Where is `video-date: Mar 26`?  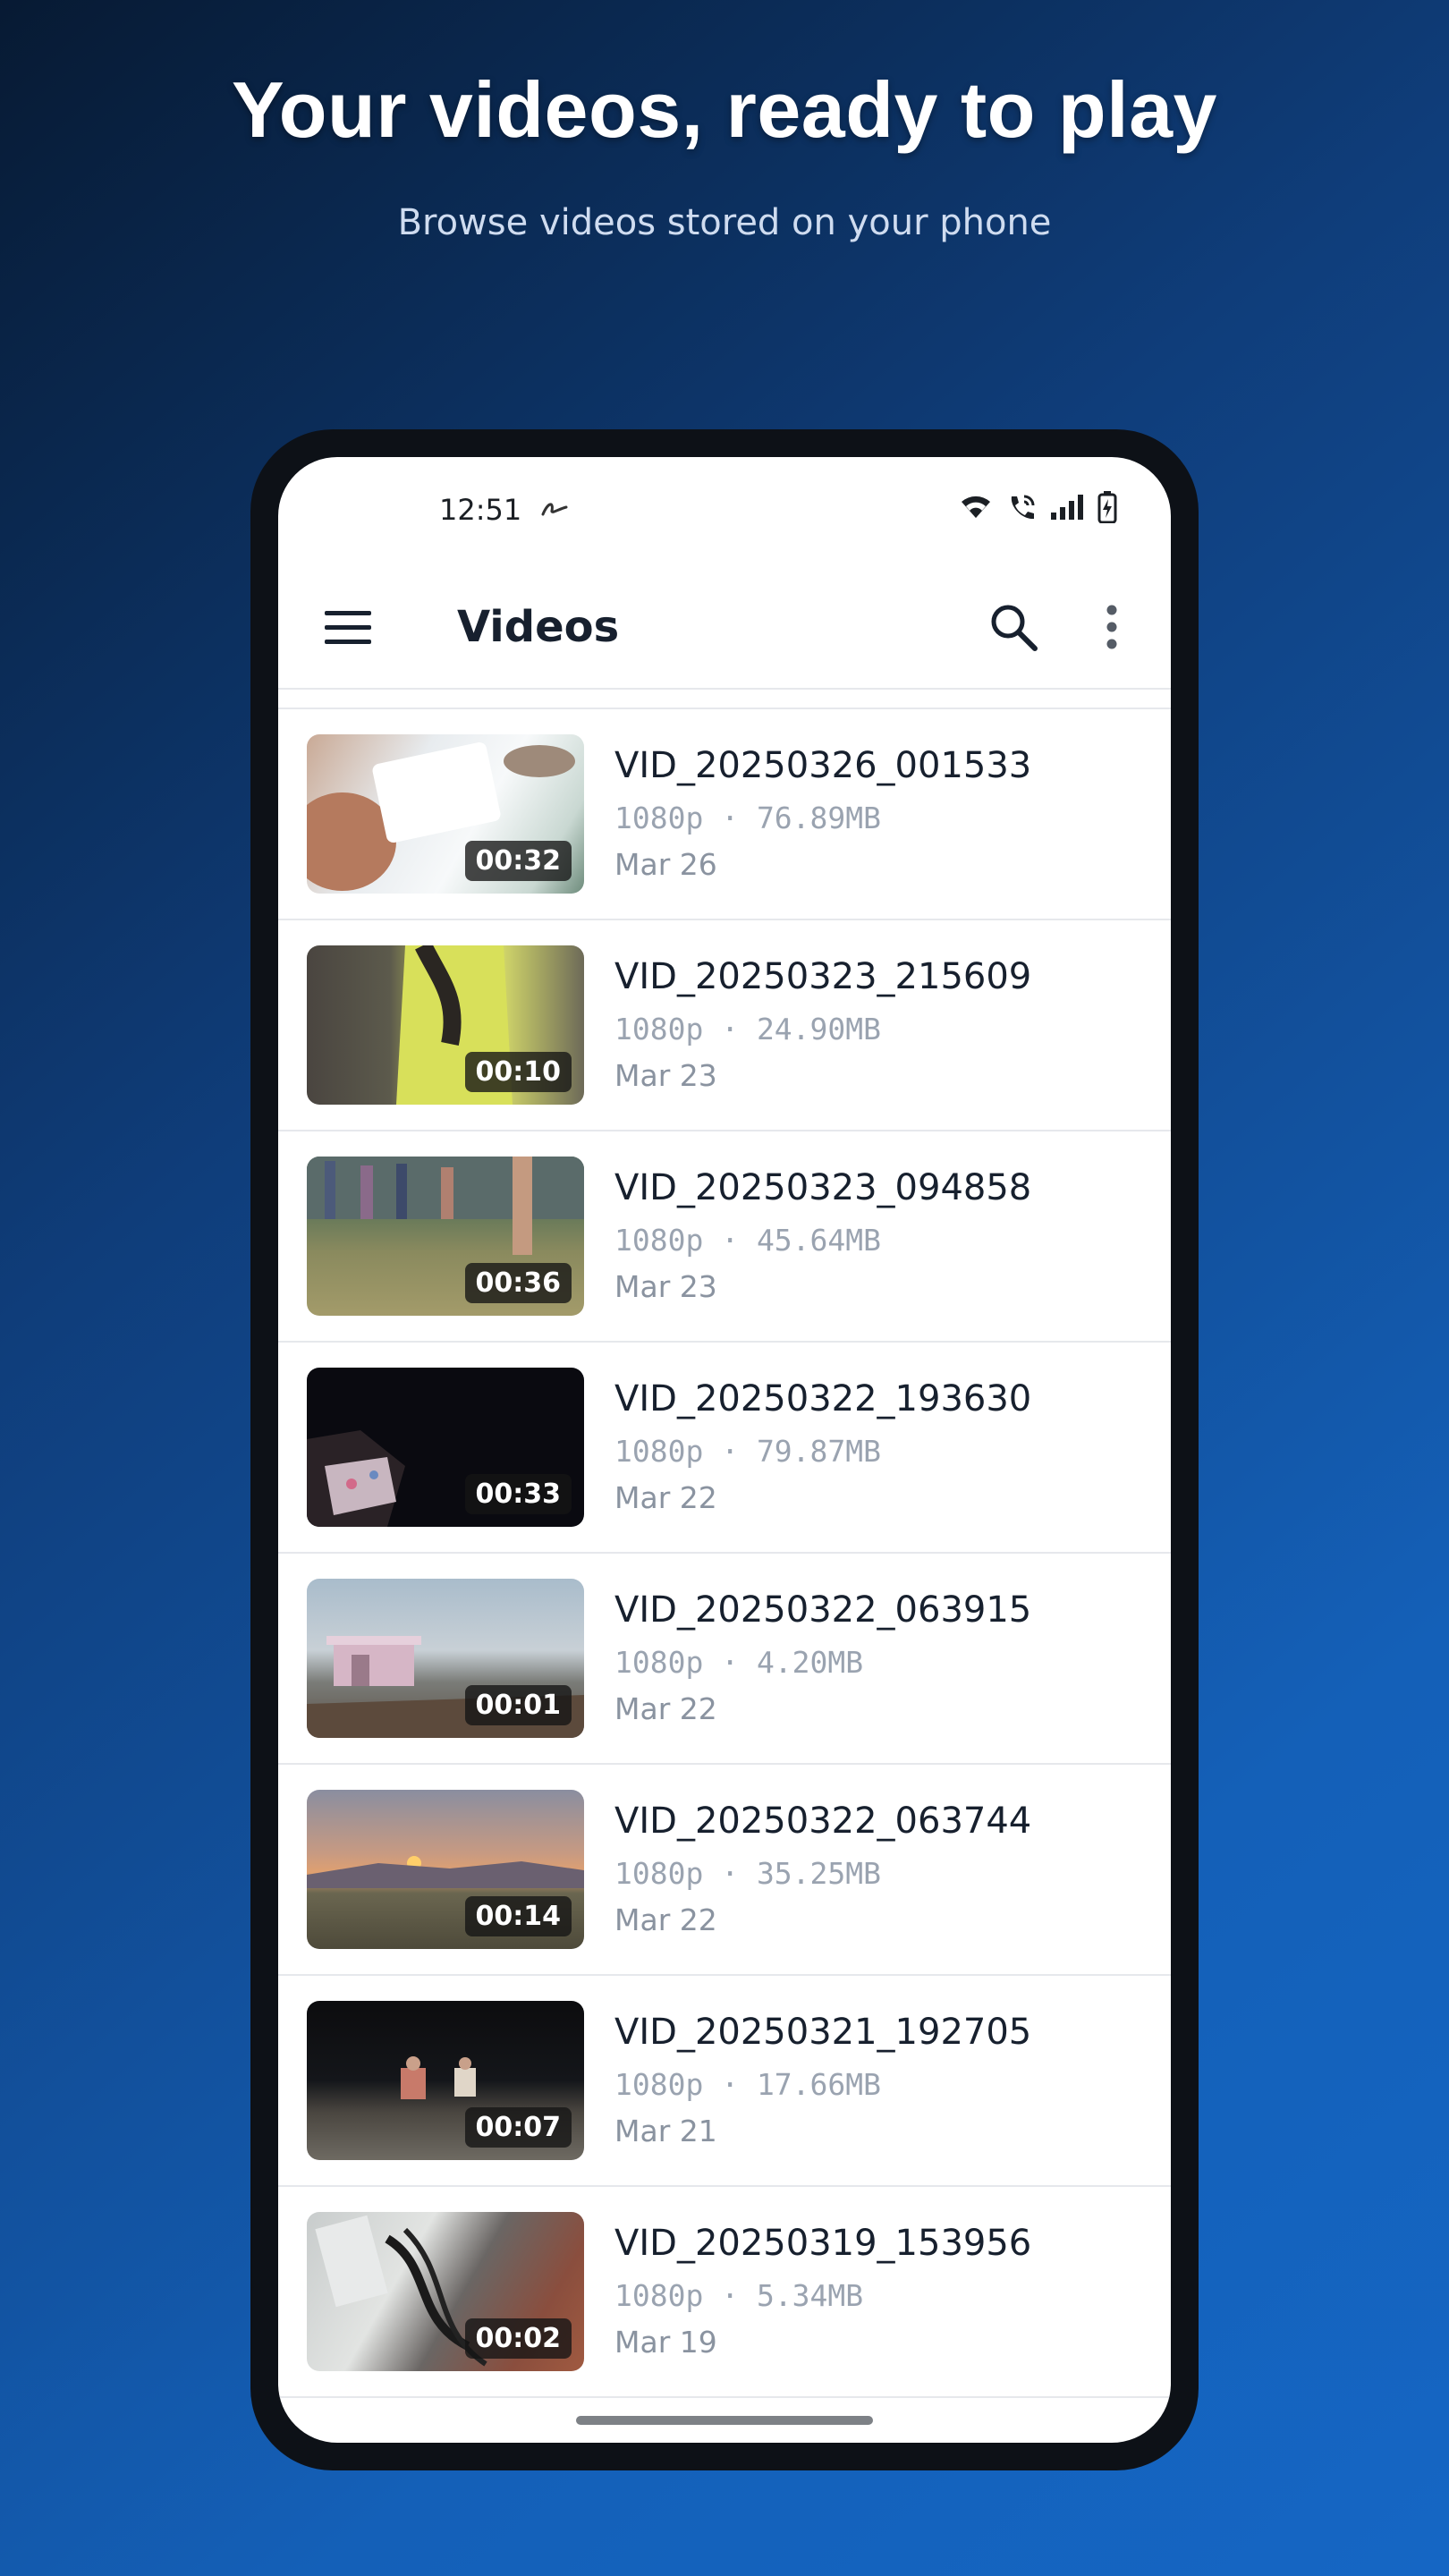 video-date: Mar 26 is located at coordinates (665, 864).